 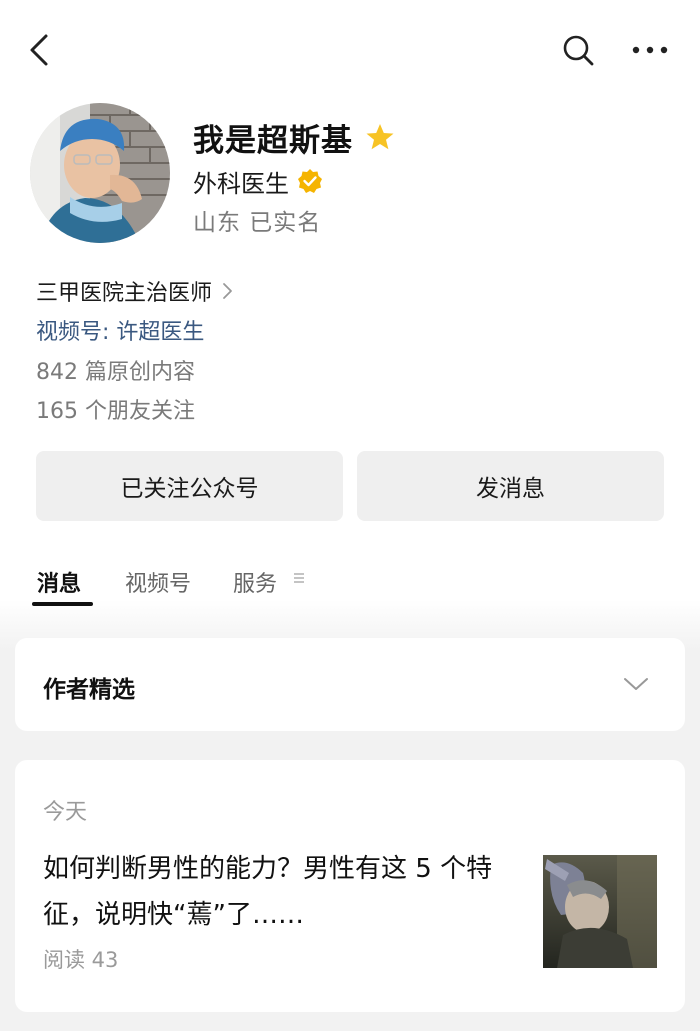 I want to click on avatar-photo, so click(x=100, y=173).